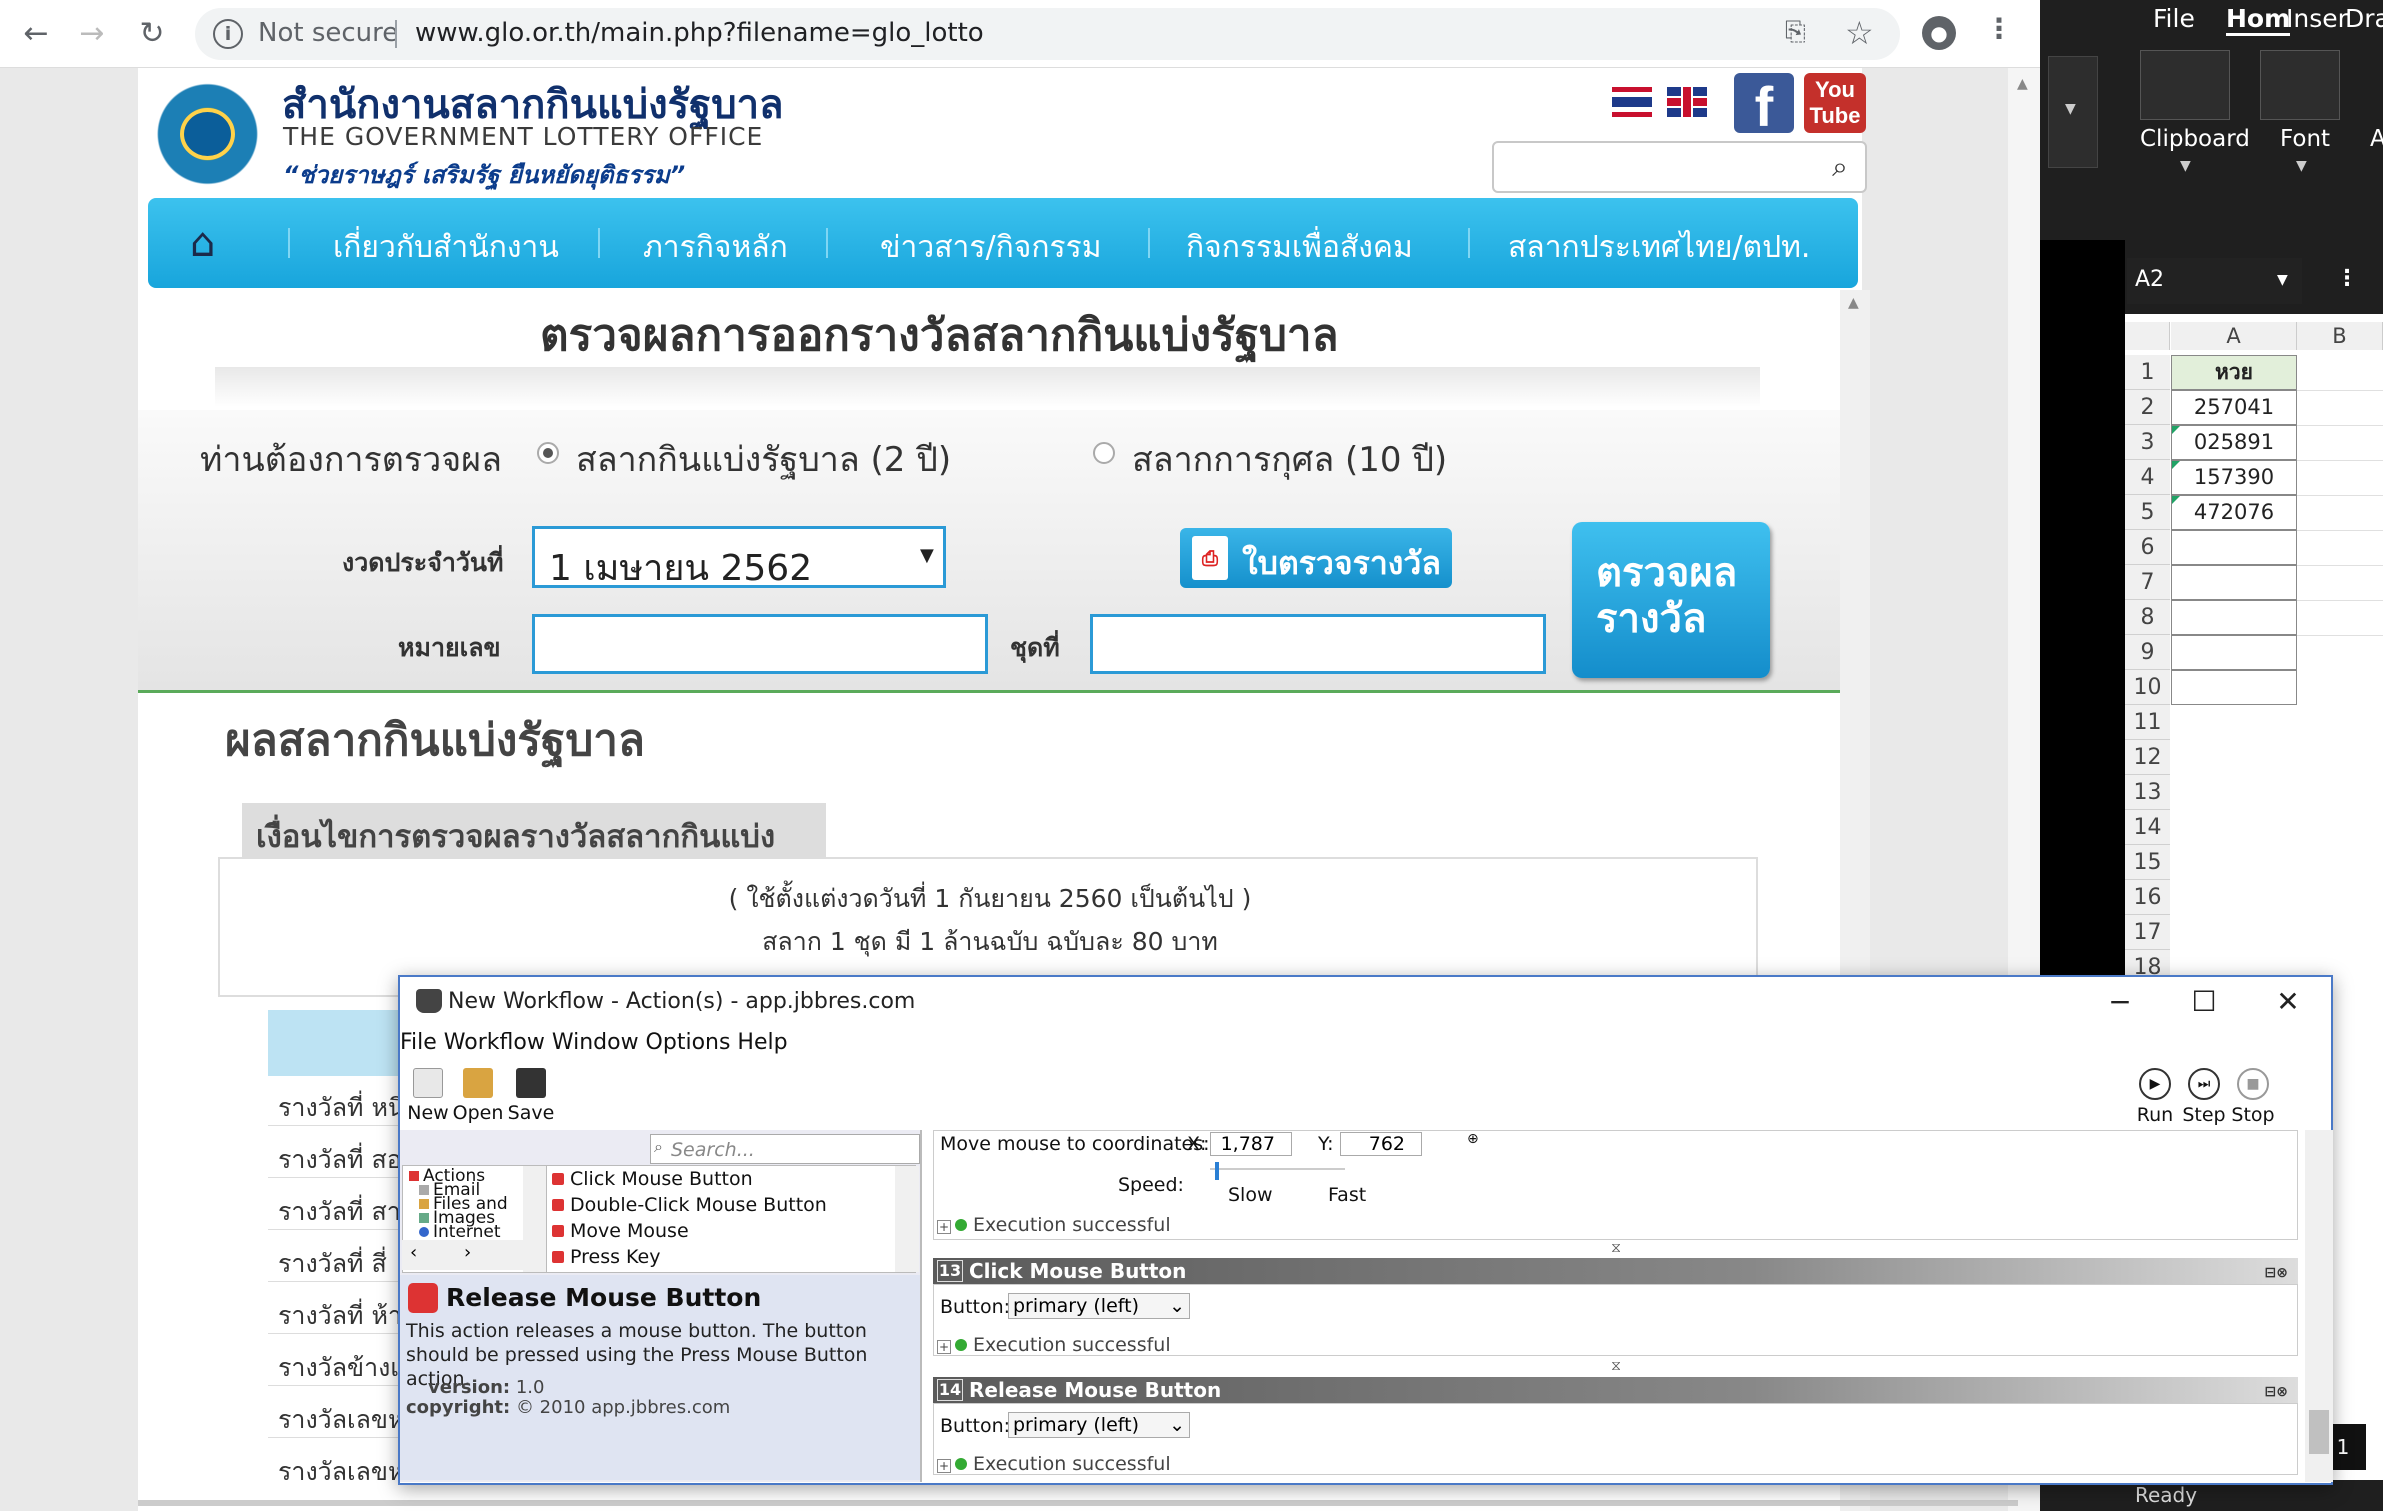  I want to click on cell-a5: 472076, so click(2234, 512).